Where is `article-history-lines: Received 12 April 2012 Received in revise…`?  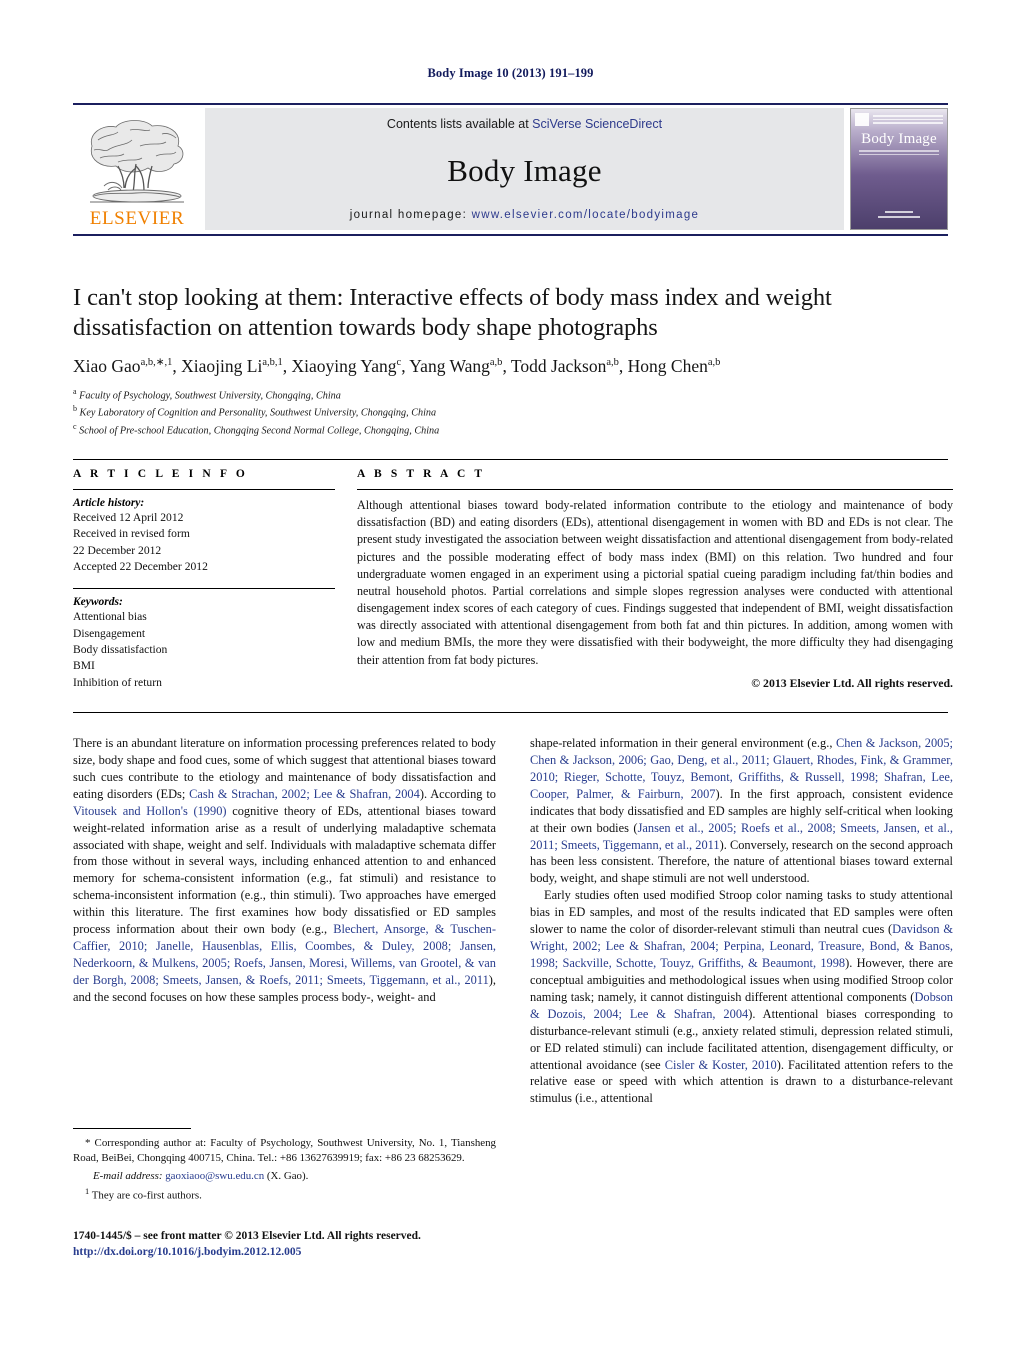
article-history-lines: Received 12 April 2012 Received in revise… is located at coordinates (204, 542).